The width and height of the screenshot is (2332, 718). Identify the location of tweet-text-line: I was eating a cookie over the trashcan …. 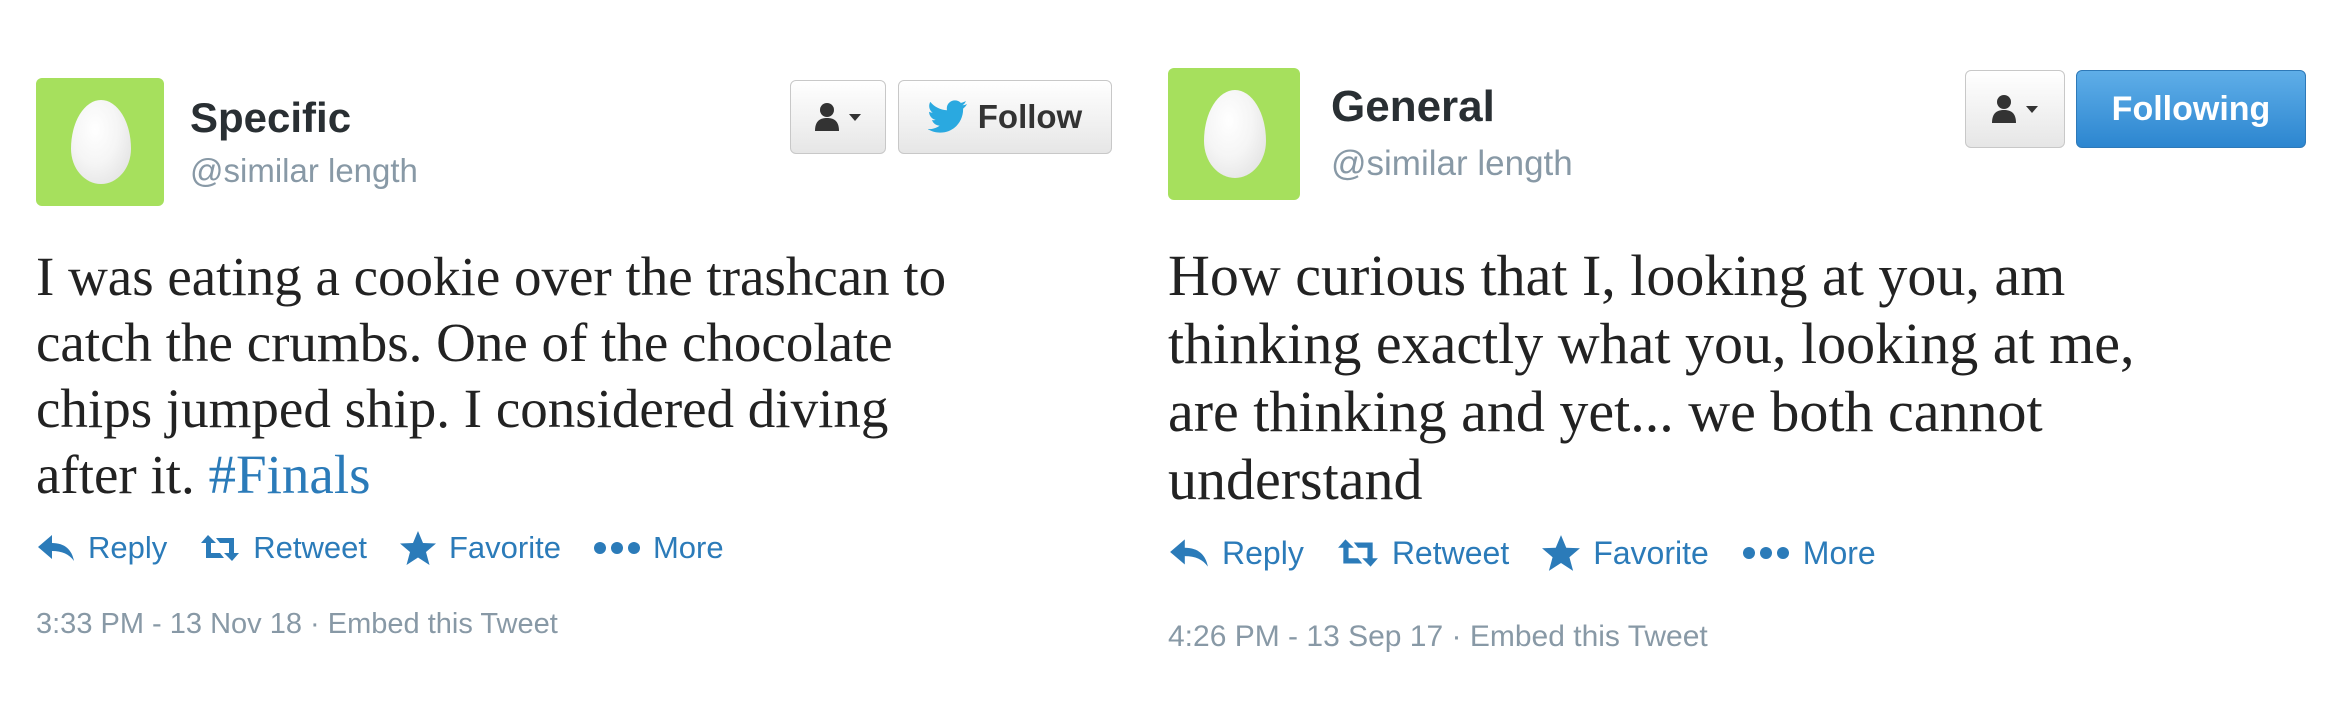
(491, 276).